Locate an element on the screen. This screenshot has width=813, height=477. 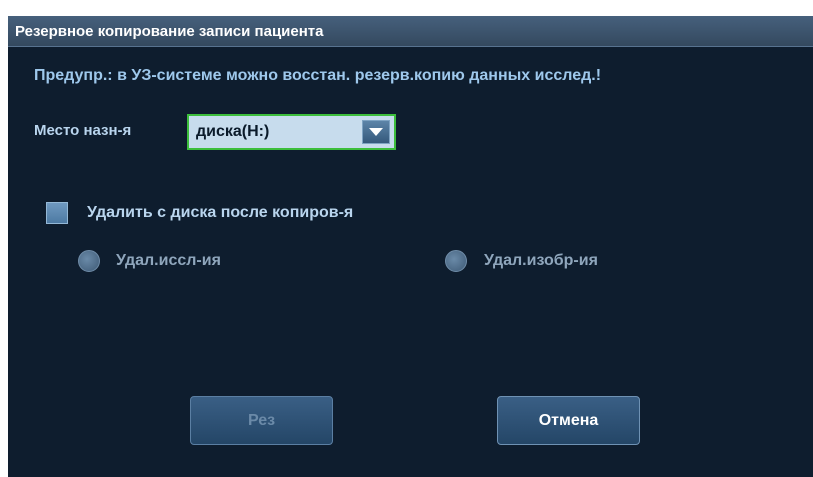
chevron-down-icon is located at coordinates (376, 132).